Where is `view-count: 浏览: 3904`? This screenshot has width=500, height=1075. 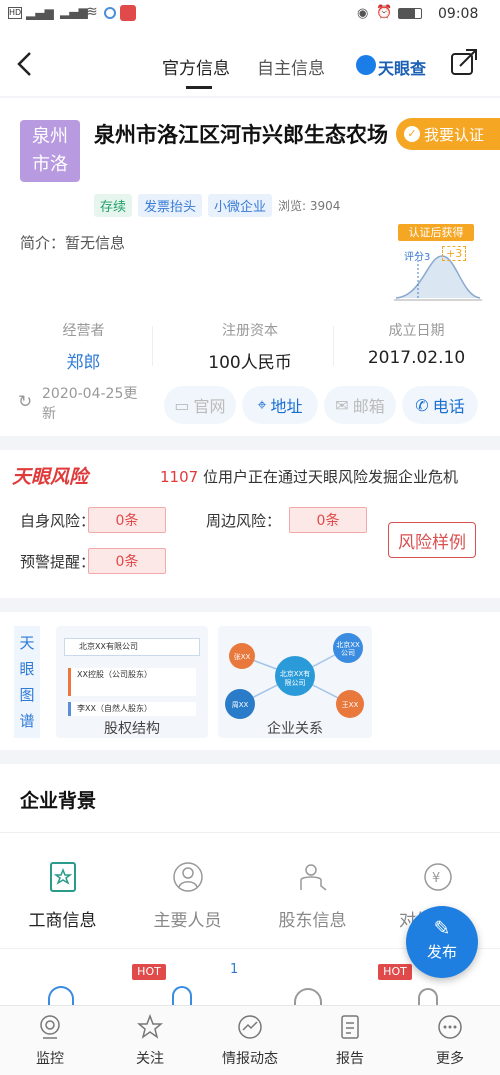
view-count: 浏览: 3904 is located at coordinates (309, 206).